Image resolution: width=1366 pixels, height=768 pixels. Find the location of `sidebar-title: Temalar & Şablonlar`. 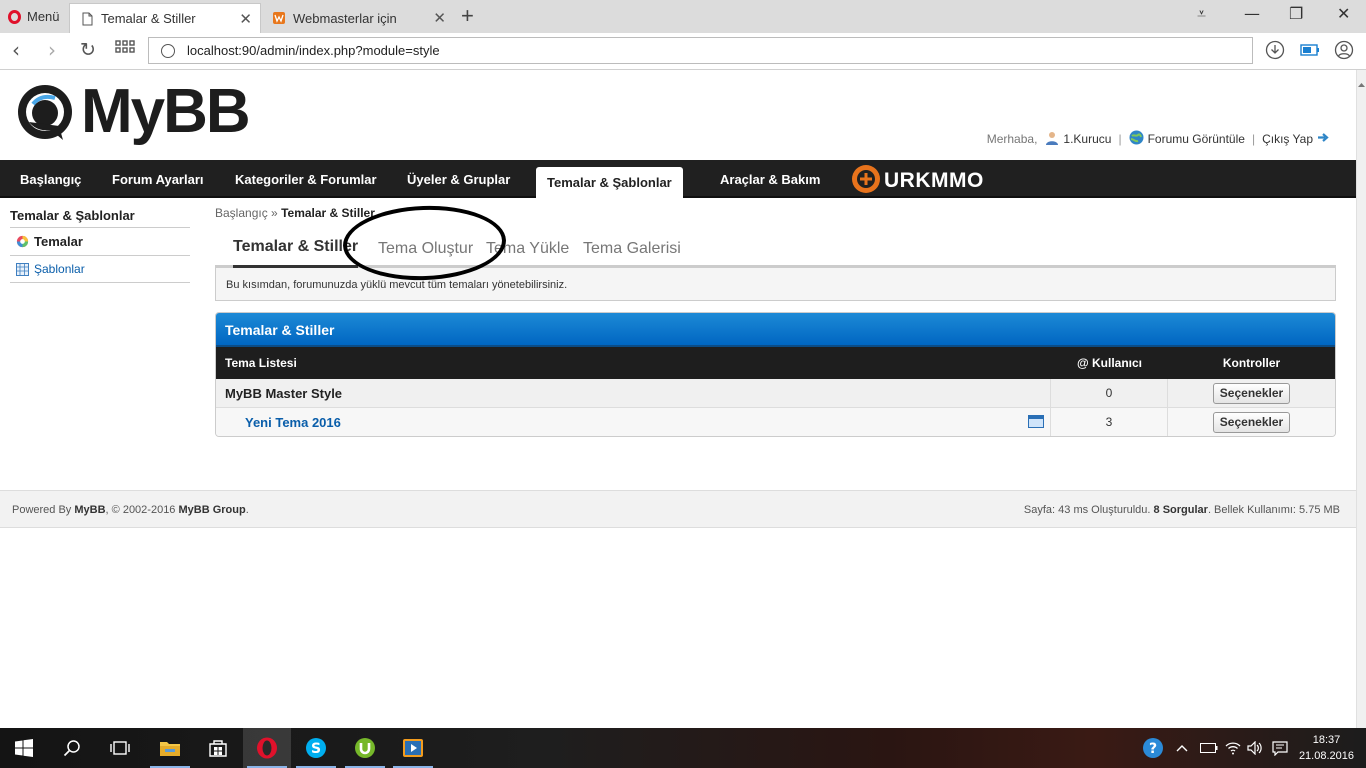

sidebar-title: Temalar & Şablonlar is located at coordinates (100, 217).